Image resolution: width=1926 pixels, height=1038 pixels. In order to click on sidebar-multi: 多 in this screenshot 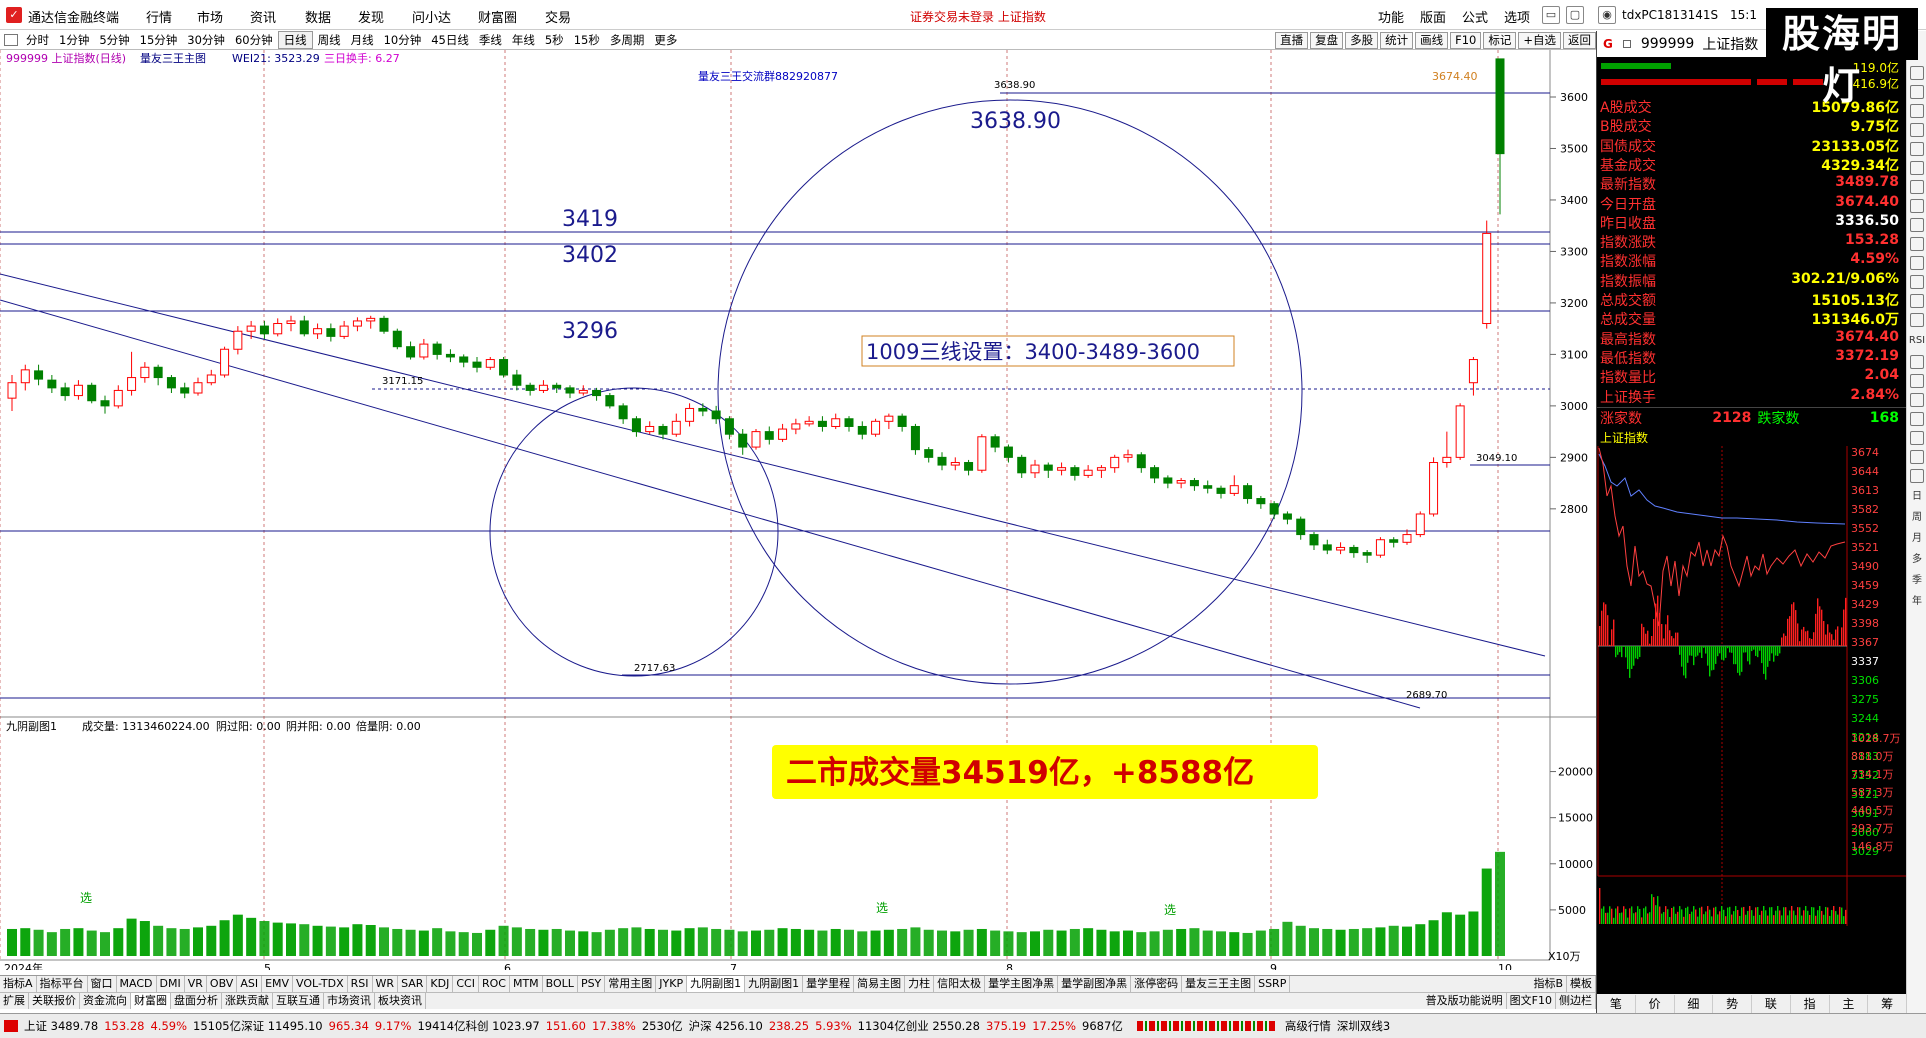, I will do `click(1917, 560)`.